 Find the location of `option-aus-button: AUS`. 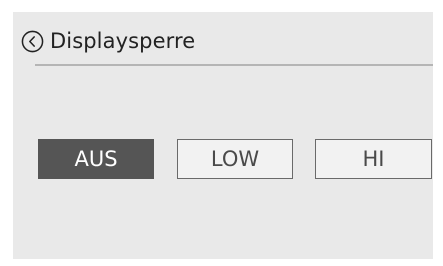

option-aus-button: AUS is located at coordinates (96, 159).